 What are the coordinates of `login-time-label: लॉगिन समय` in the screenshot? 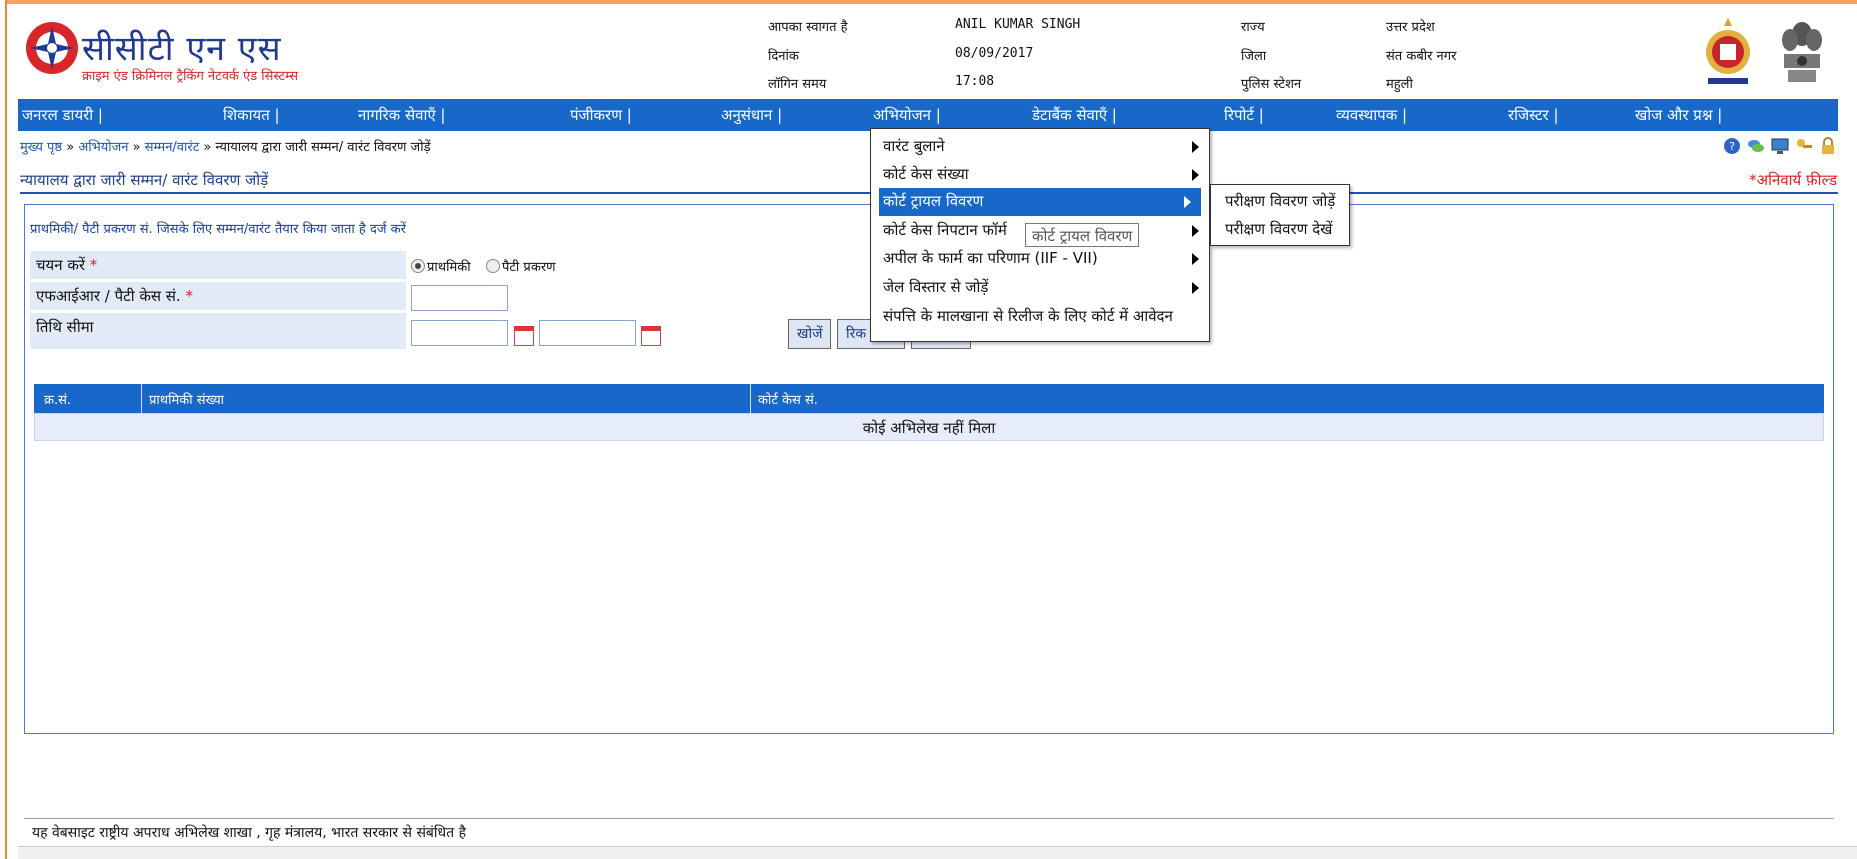 It's located at (797, 84).